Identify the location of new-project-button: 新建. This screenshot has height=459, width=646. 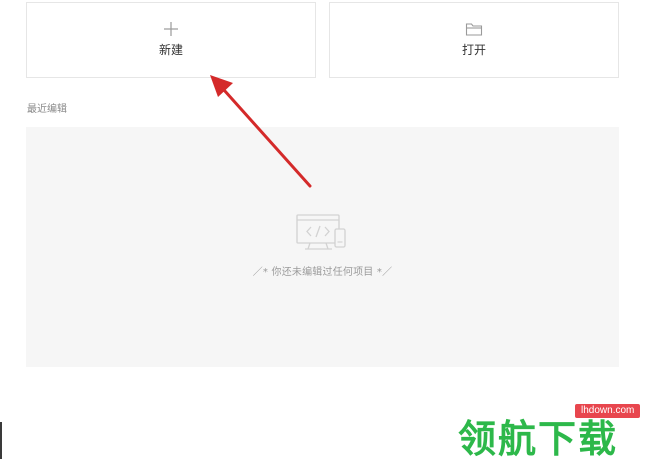
(171, 40).